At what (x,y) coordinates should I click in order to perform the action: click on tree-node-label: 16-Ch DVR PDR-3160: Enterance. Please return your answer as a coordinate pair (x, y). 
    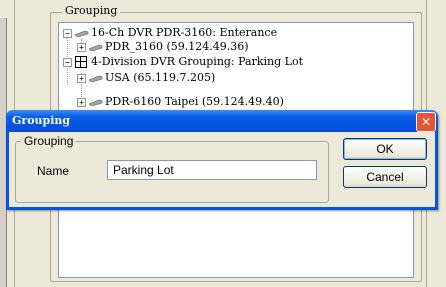
    Looking at the image, I should click on (184, 32).